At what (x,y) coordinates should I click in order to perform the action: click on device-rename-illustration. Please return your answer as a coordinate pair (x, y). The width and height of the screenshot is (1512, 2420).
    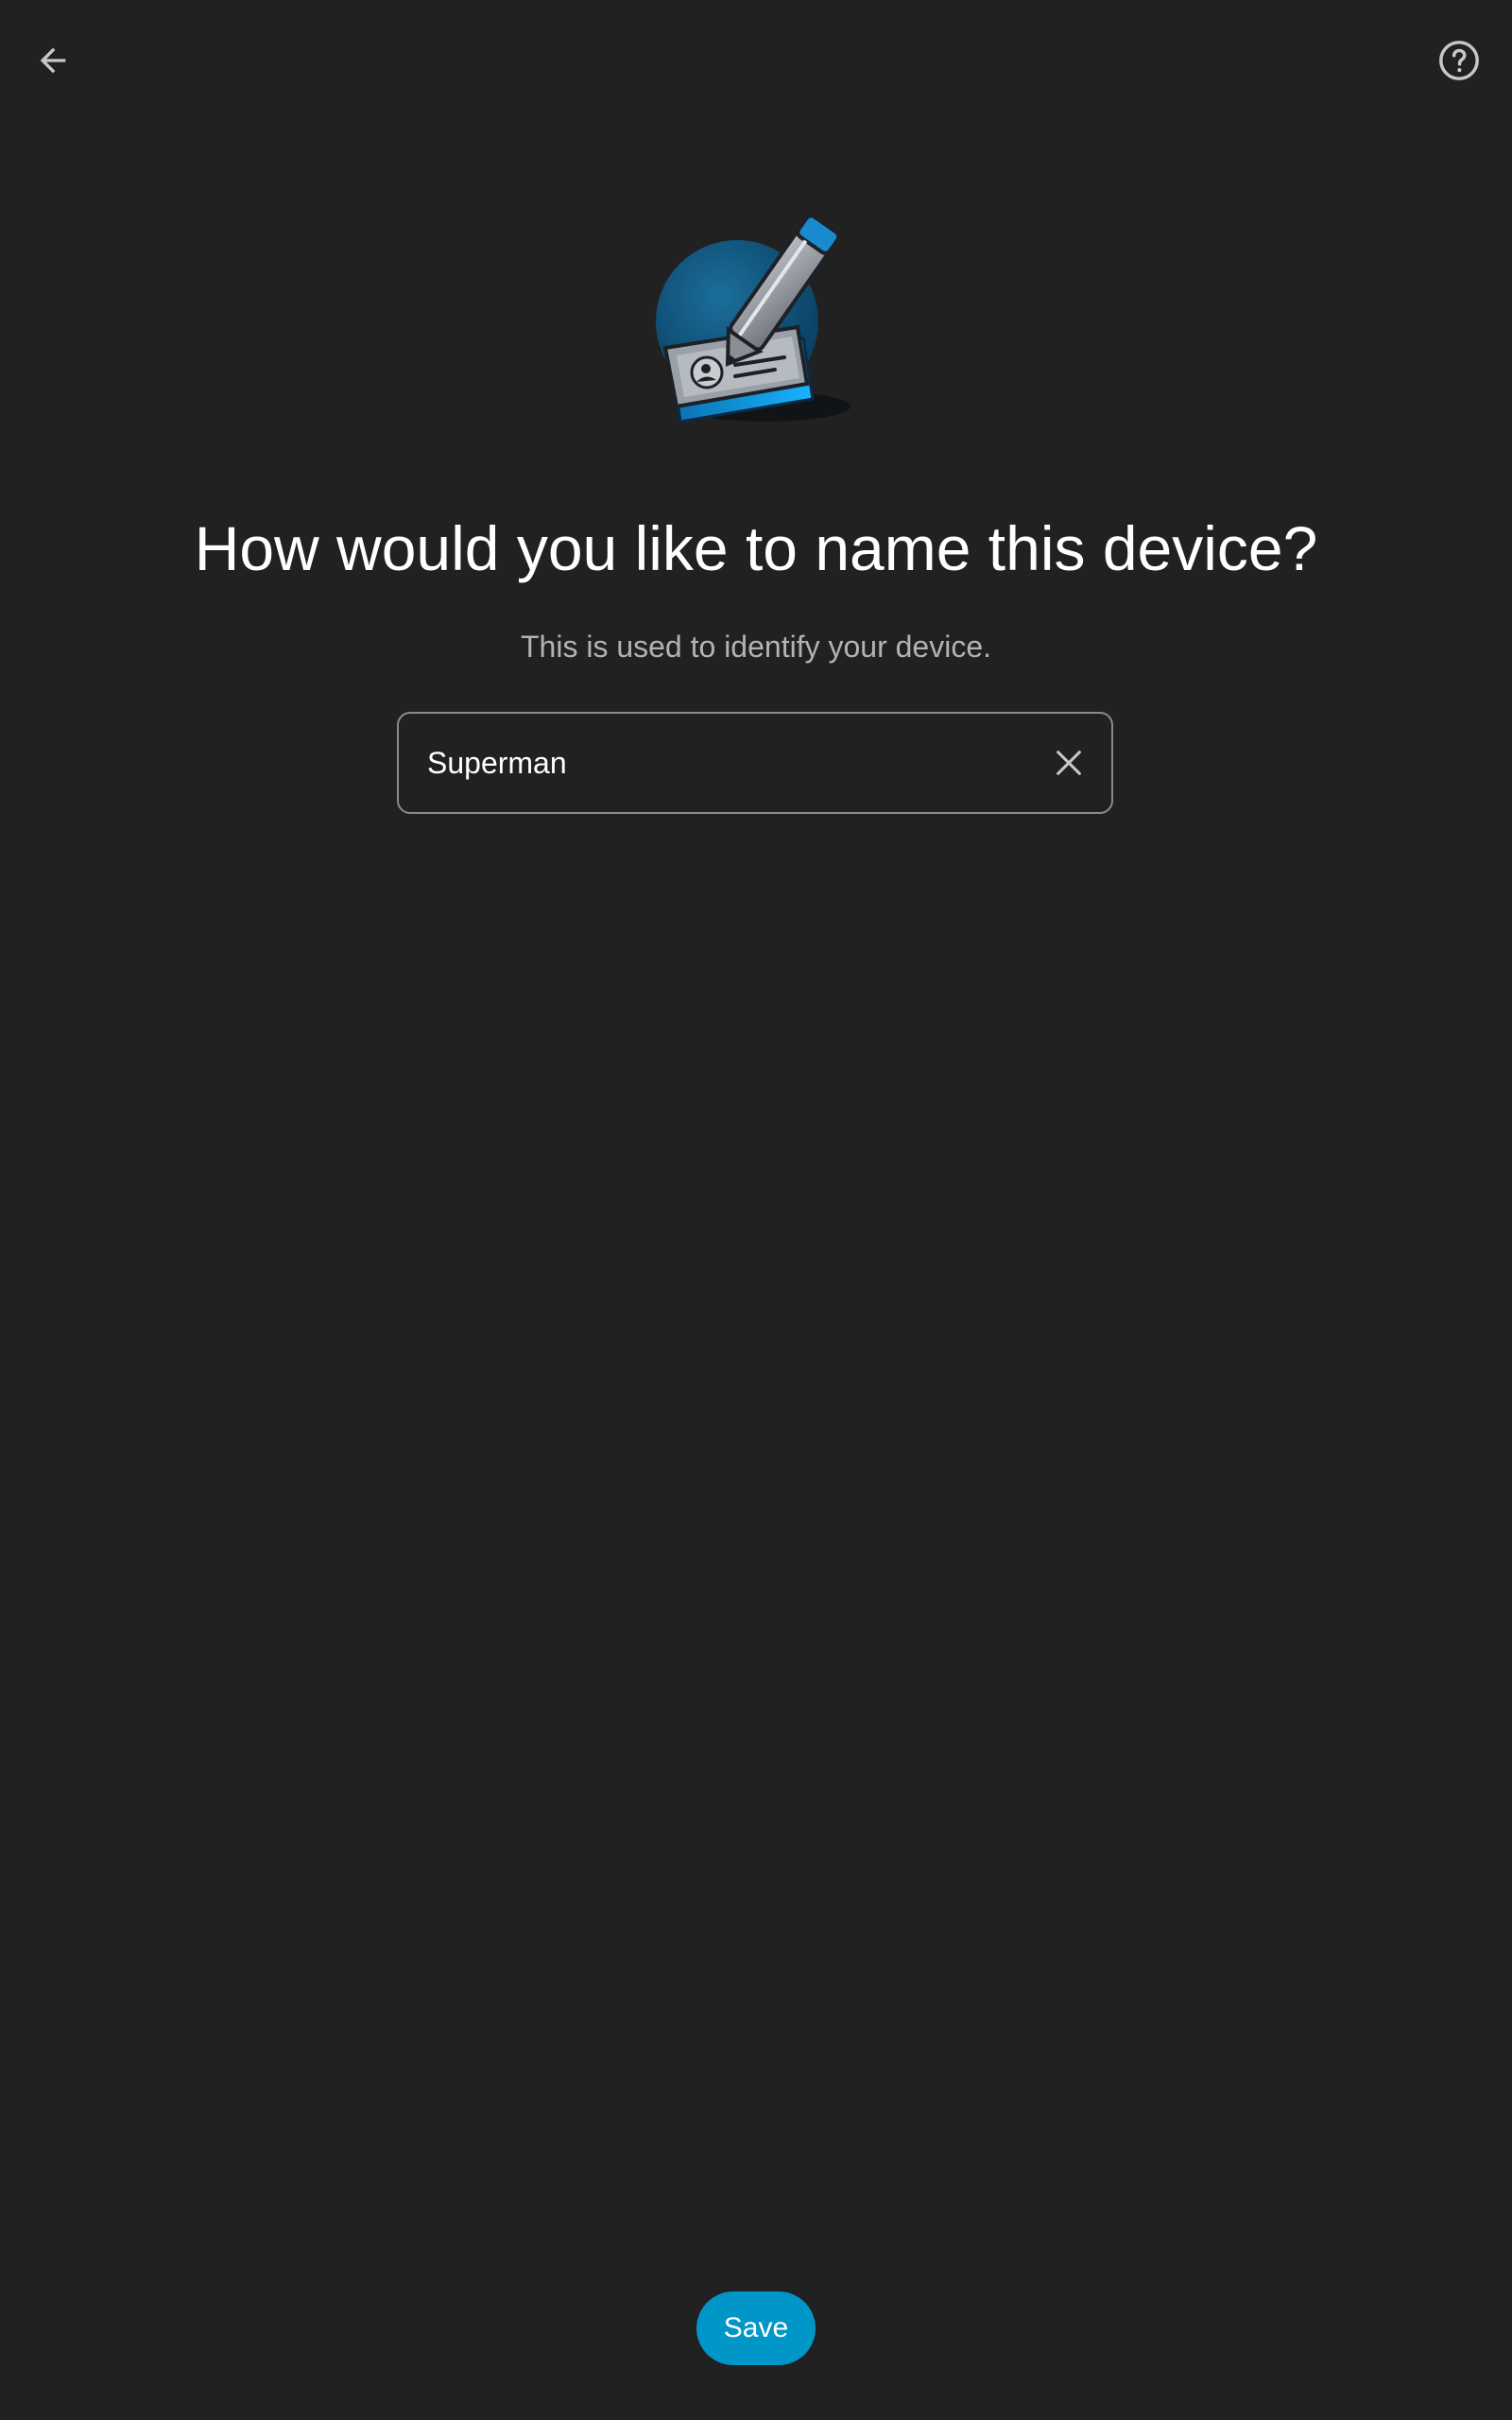
    Looking at the image, I should click on (756, 321).